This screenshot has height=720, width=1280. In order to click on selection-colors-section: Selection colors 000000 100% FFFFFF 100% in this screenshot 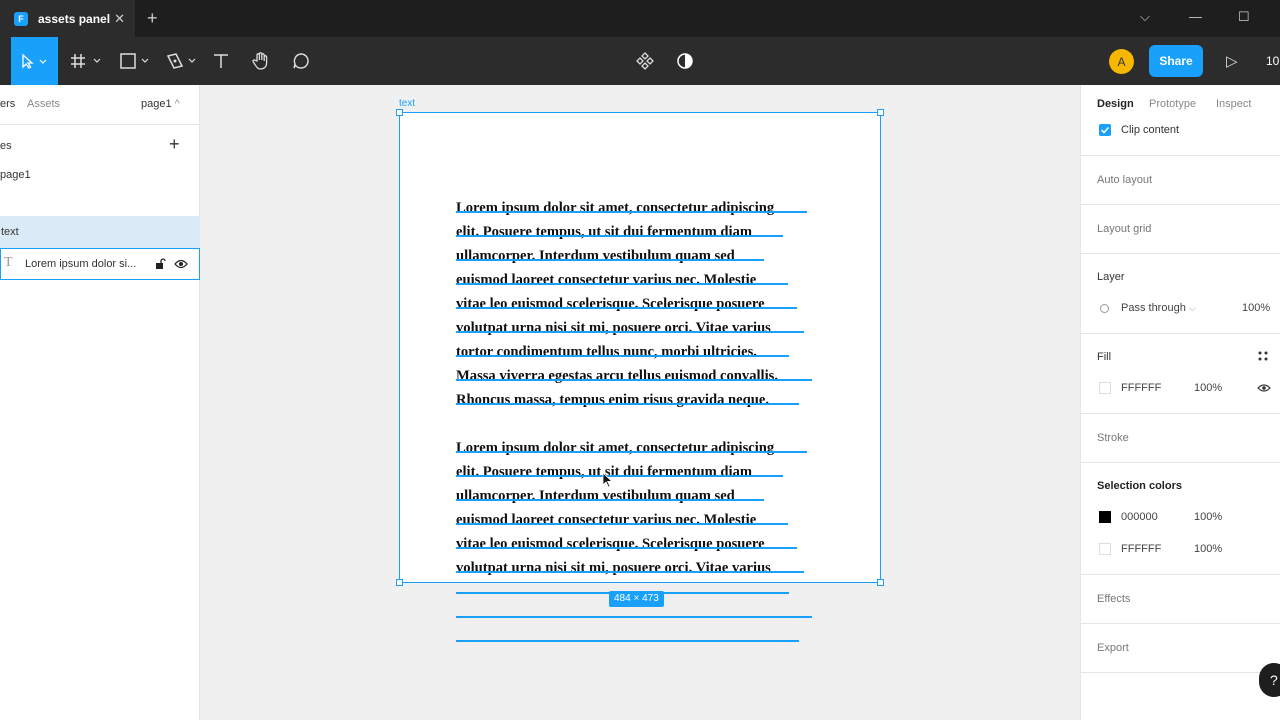, I will do `click(1180, 519)`.